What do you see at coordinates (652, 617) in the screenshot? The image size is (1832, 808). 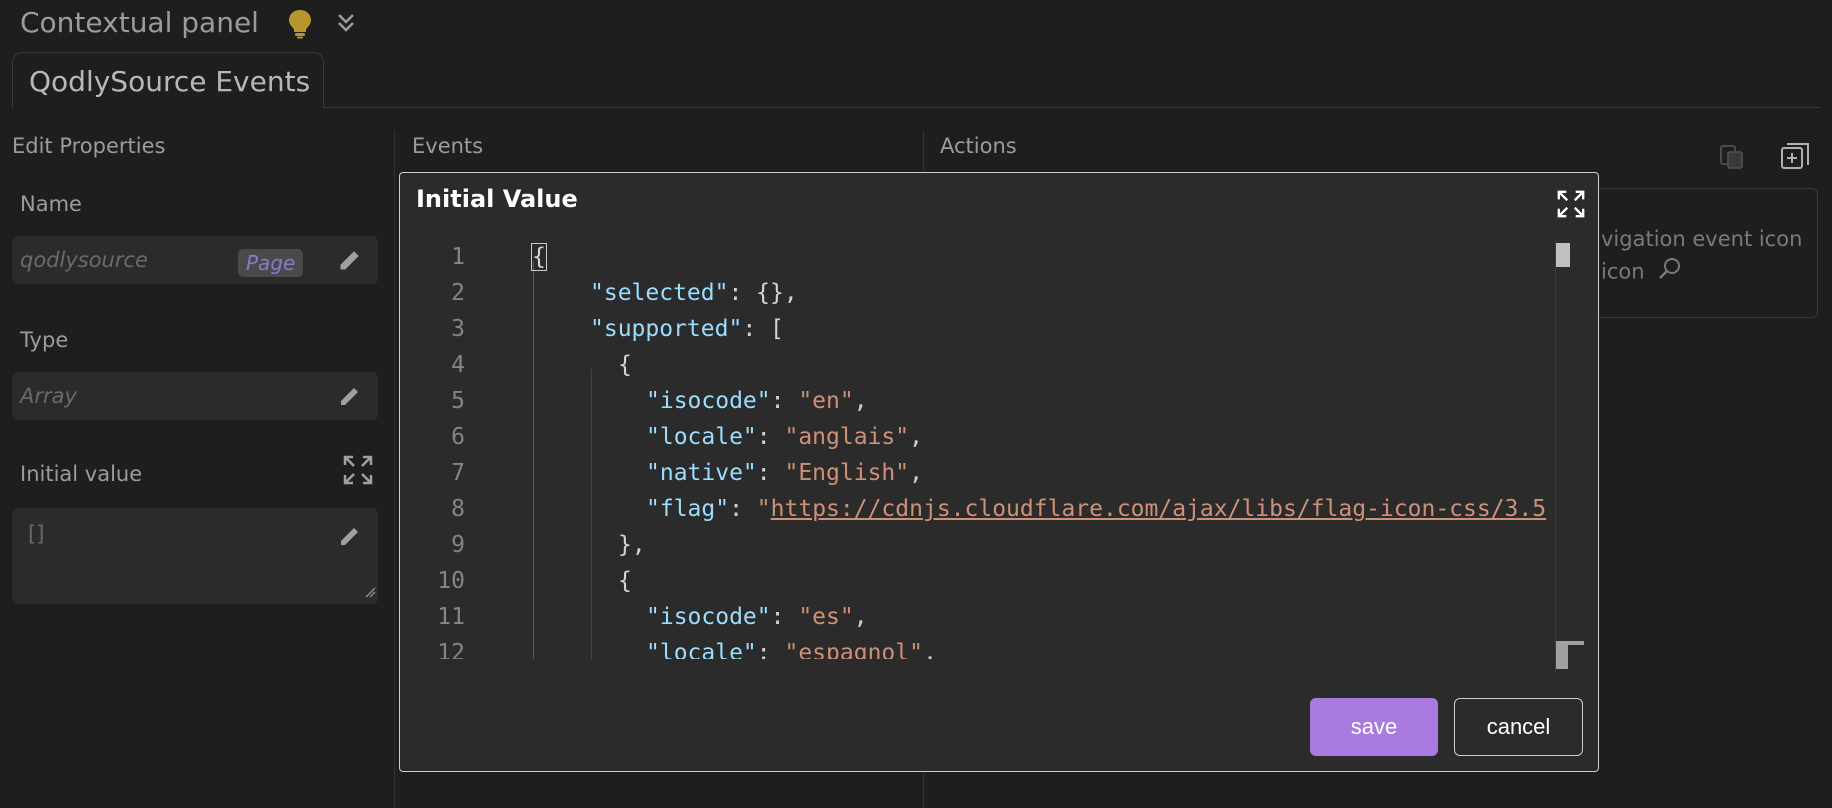 I see `code-line: 11 "isocode": "es",` at bounding box center [652, 617].